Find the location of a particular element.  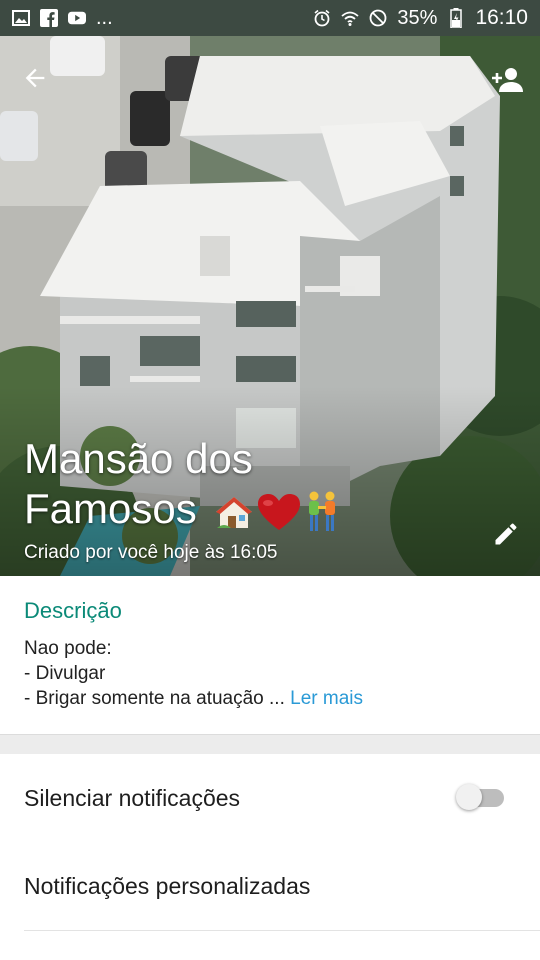

do-not-disturb-icon is located at coordinates (378, 18).